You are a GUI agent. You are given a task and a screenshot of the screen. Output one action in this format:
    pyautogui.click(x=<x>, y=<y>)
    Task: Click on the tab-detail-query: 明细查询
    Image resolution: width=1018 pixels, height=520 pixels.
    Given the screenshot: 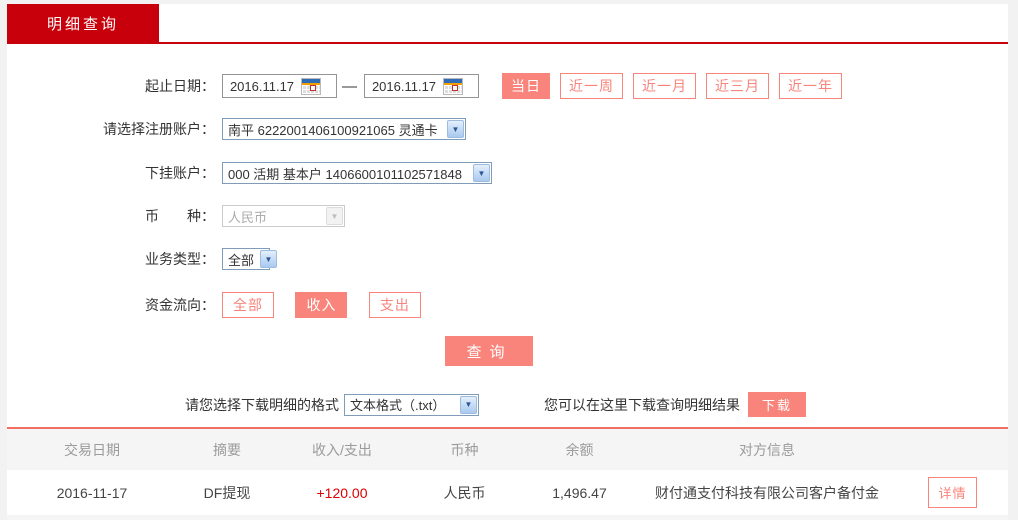 What is the action you would take?
    pyautogui.click(x=83, y=23)
    